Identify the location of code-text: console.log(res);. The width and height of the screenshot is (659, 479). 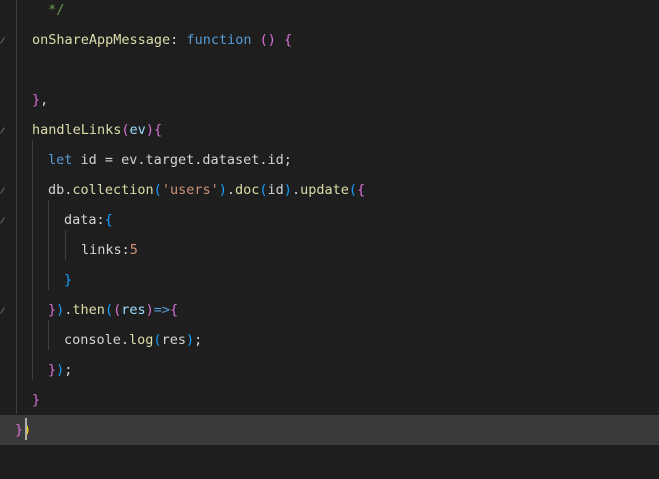
(133, 340).